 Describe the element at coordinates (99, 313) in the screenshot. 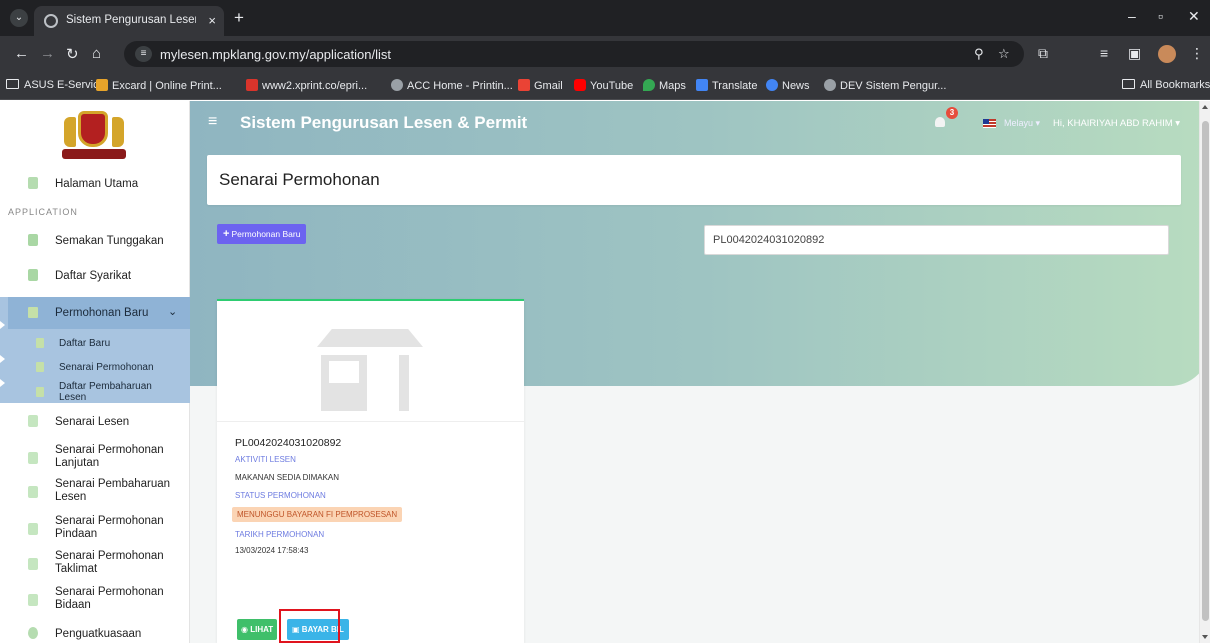

I see `sidebar-item-permohonan-baru: Permohonan Baru ⌄` at that location.